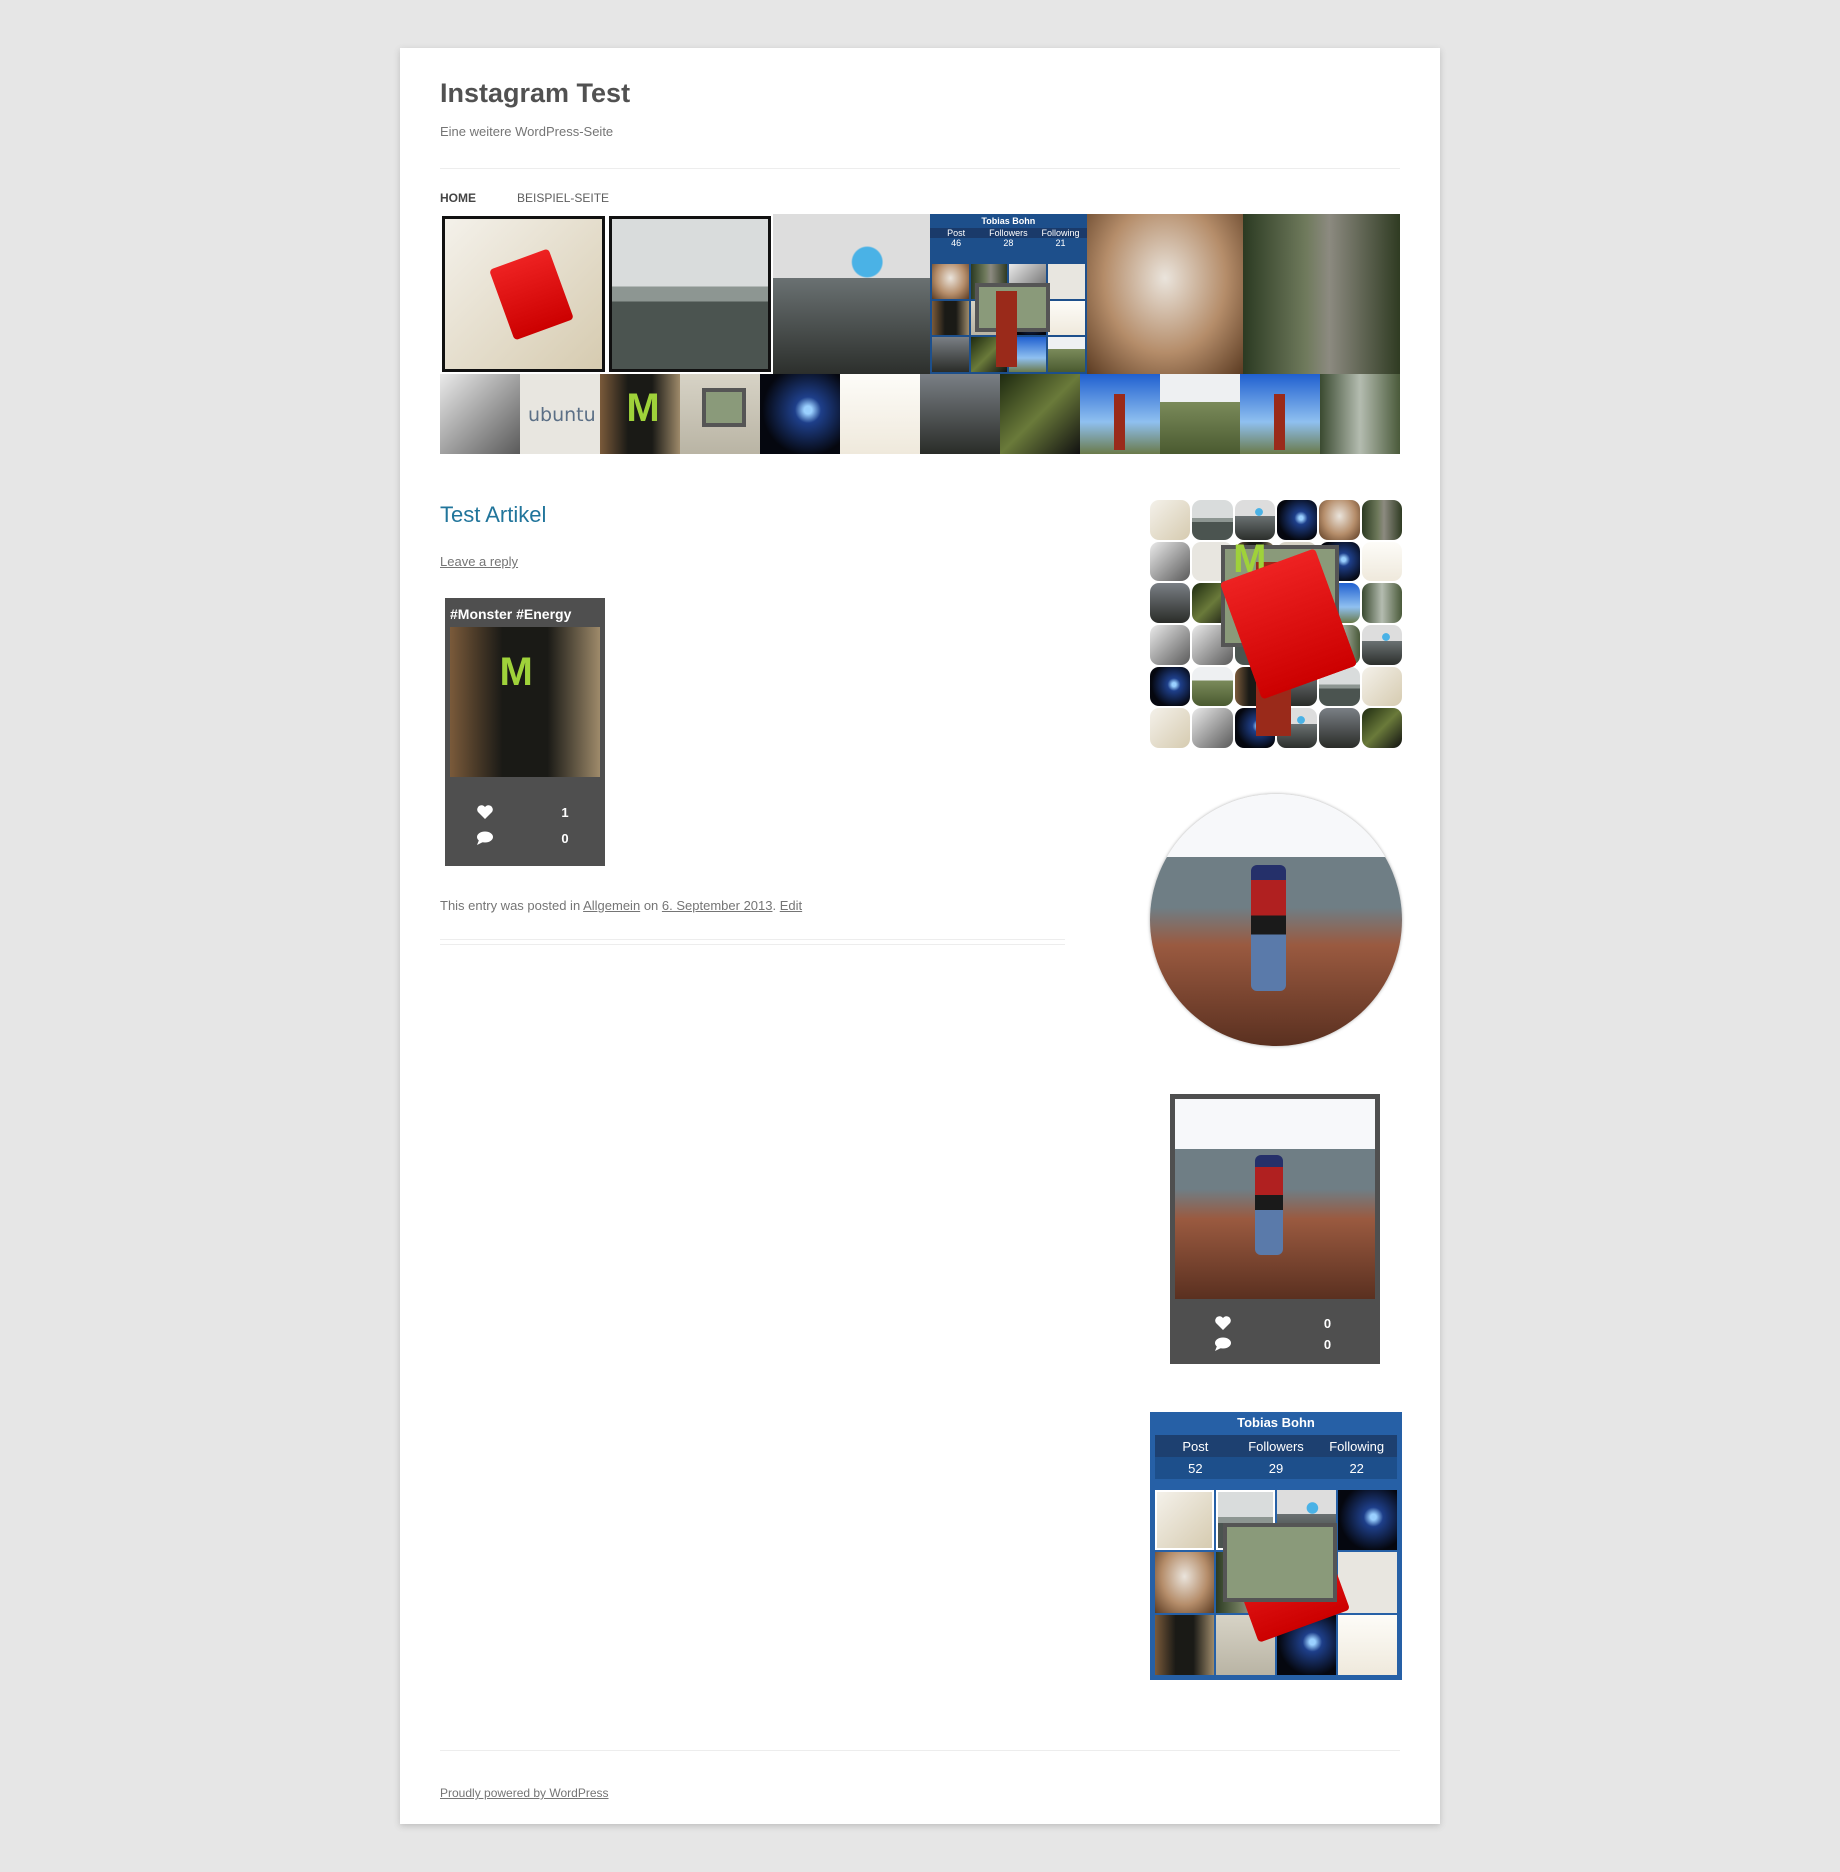 Image resolution: width=1840 pixels, height=1872 pixels. What do you see at coordinates (1276, 624) in the screenshot?
I see `instagram-rounded-grid-widget` at bounding box center [1276, 624].